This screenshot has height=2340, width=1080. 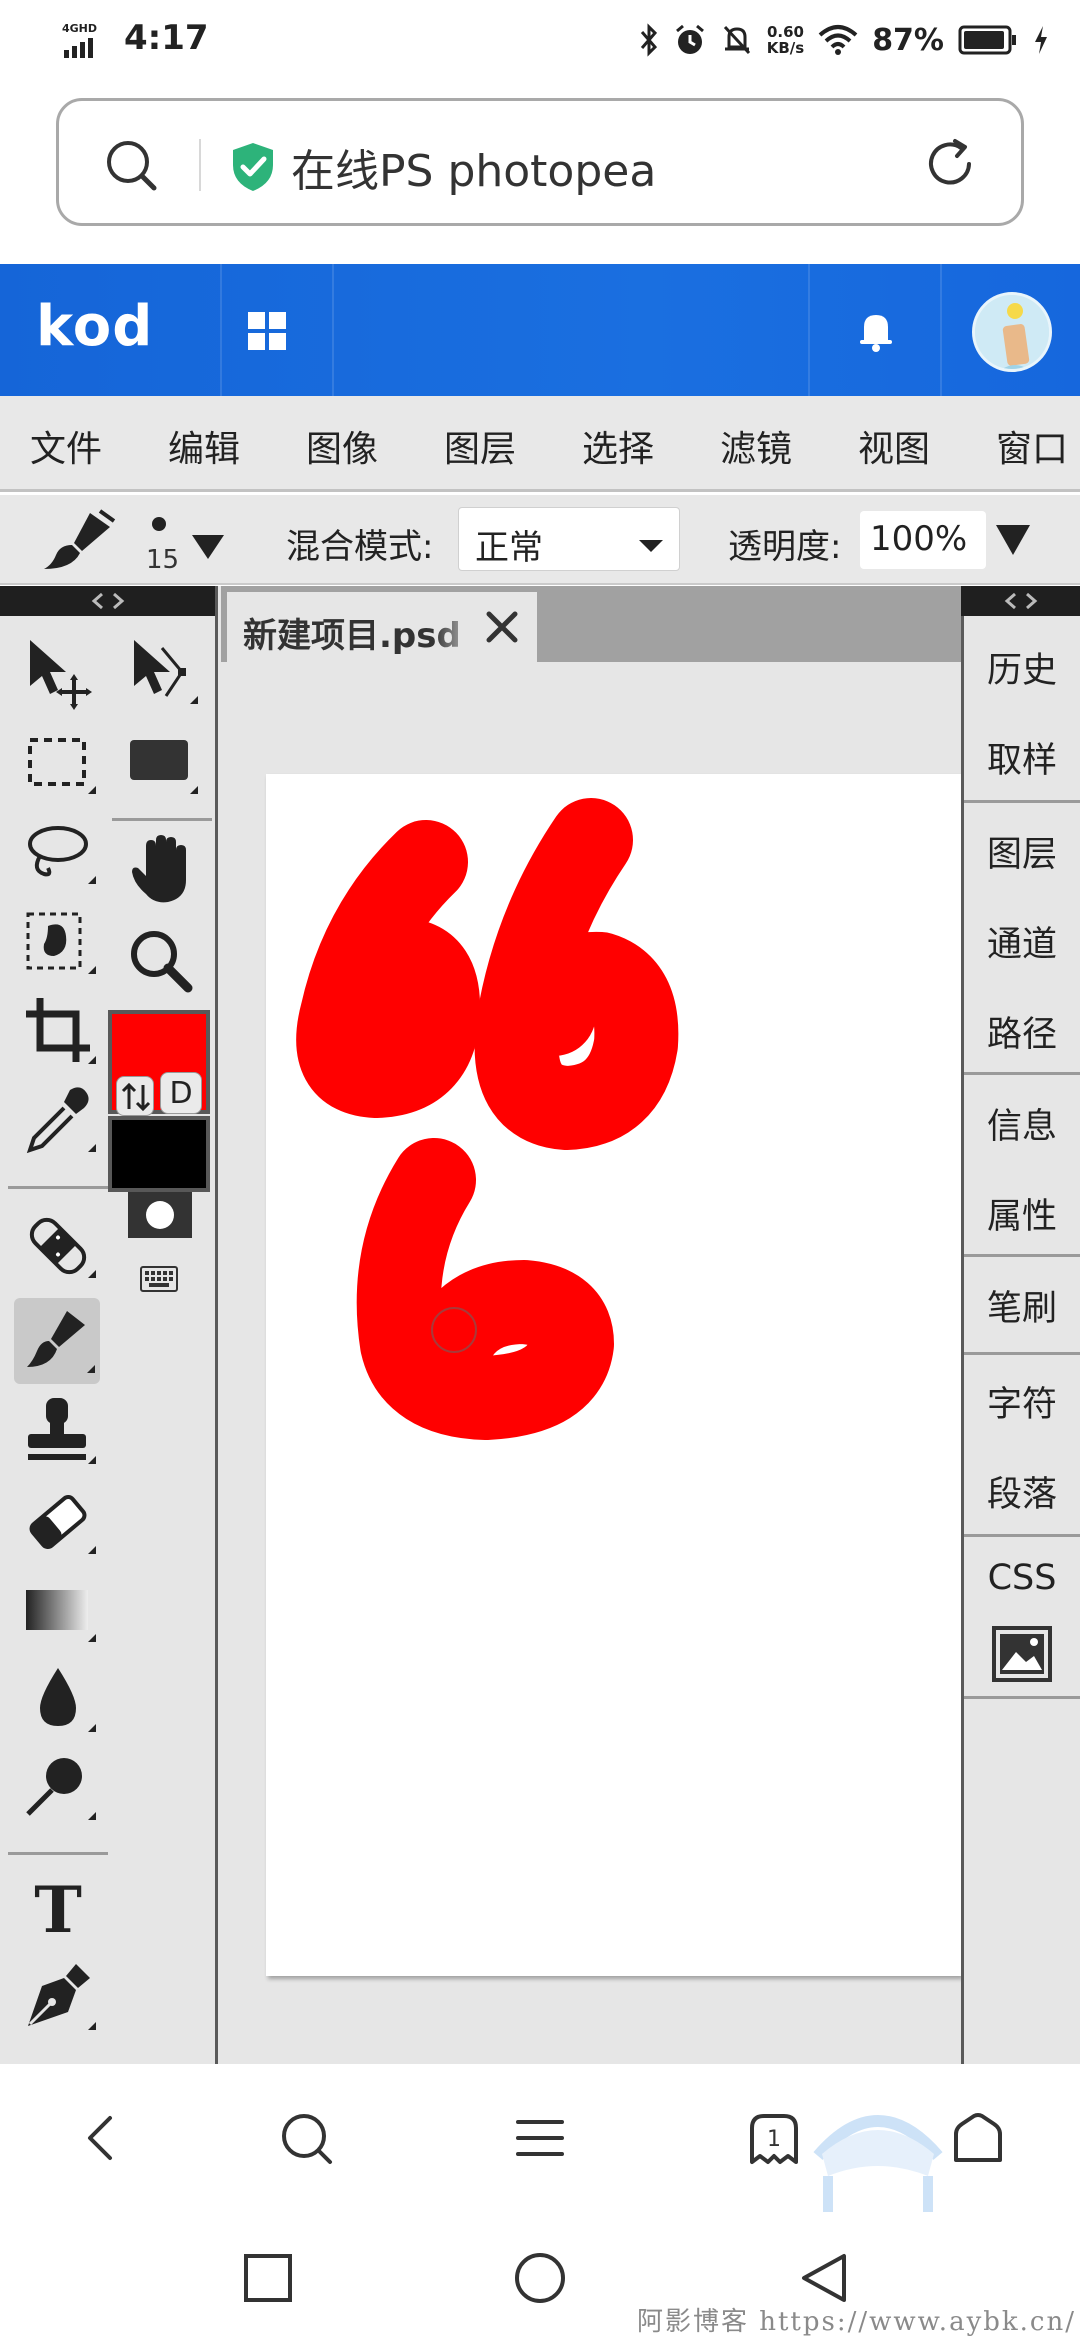 What do you see at coordinates (1020, 601) in the screenshot?
I see `panel-collapse-bar` at bounding box center [1020, 601].